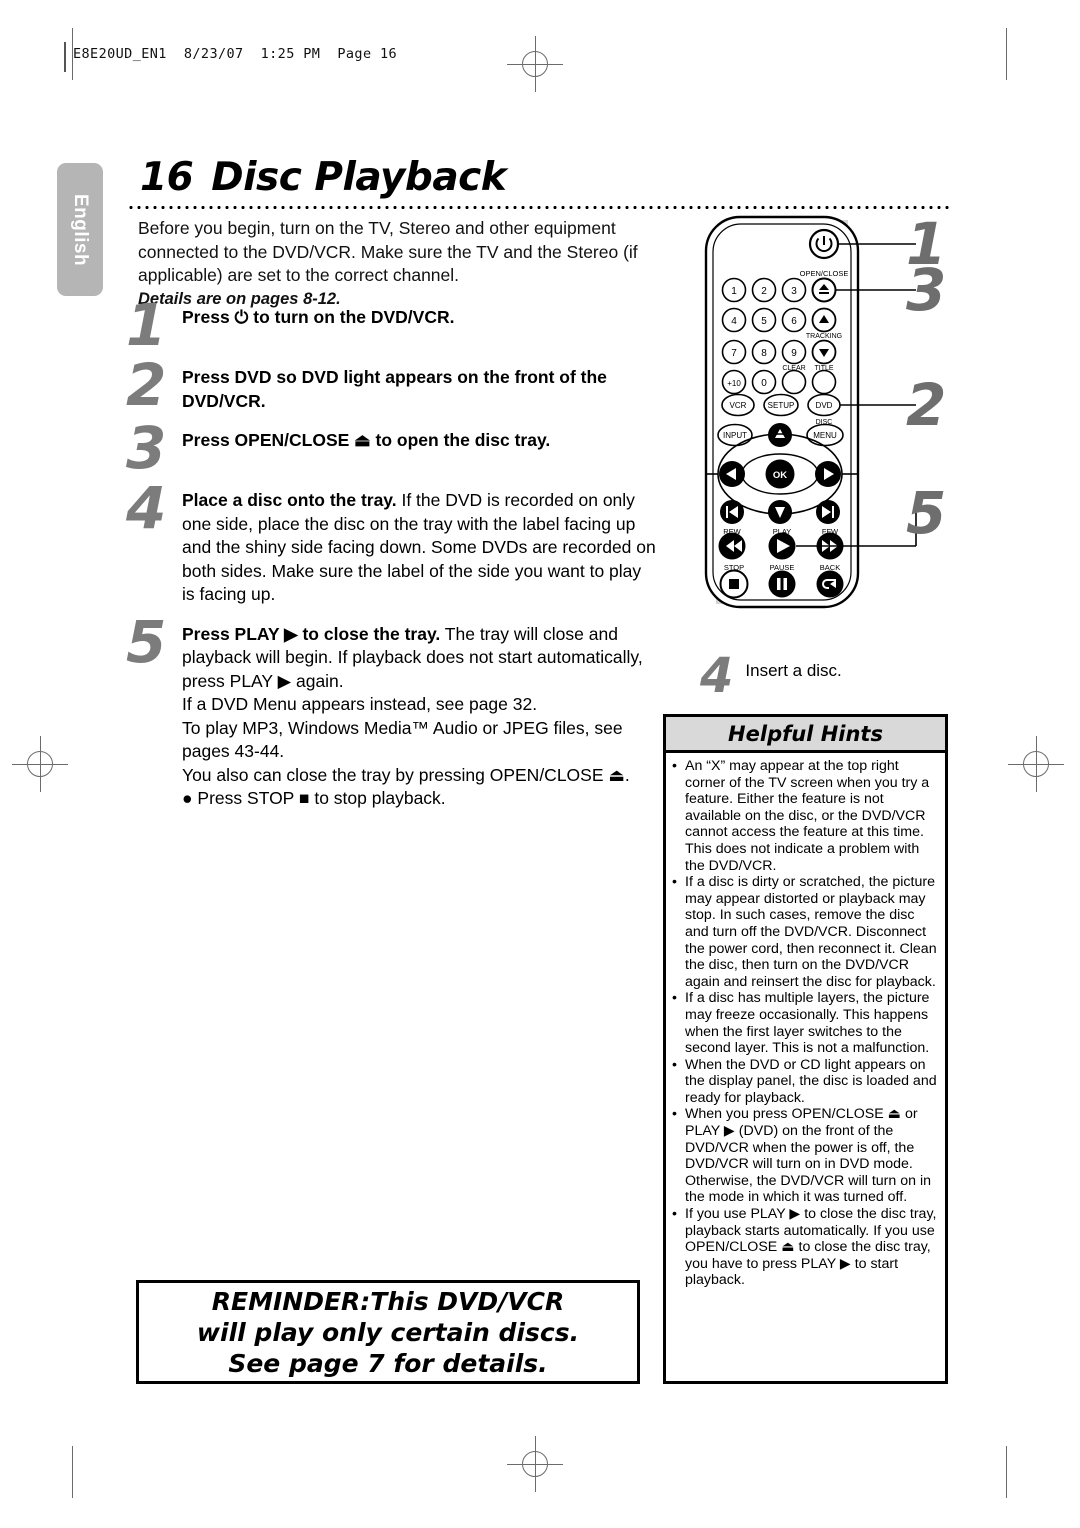 Image resolution: width=1080 pixels, height=1528 pixels. What do you see at coordinates (535, 1464) in the screenshot?
I see `registration-mark-bottom` at bounding box center [535, 1464].